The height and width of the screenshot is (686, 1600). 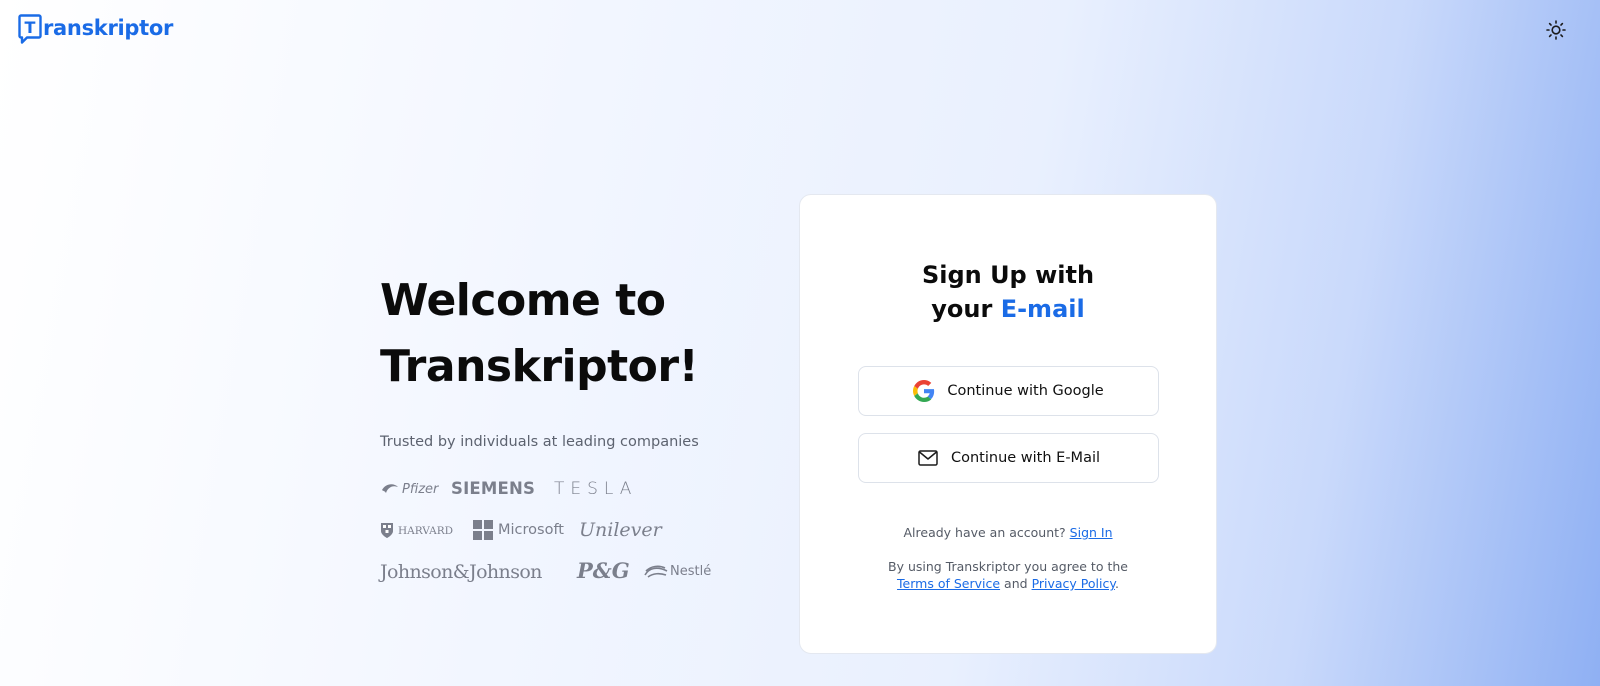 I want to click on johnson-johnson-logo: Johnson&Johnson, so click(x=461, y=572).